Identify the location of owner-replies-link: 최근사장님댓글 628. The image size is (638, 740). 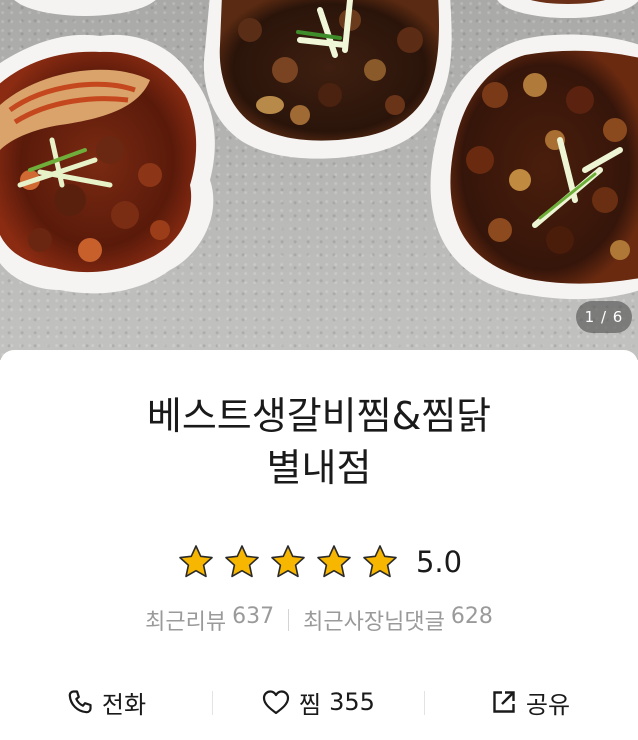
(398, 620).